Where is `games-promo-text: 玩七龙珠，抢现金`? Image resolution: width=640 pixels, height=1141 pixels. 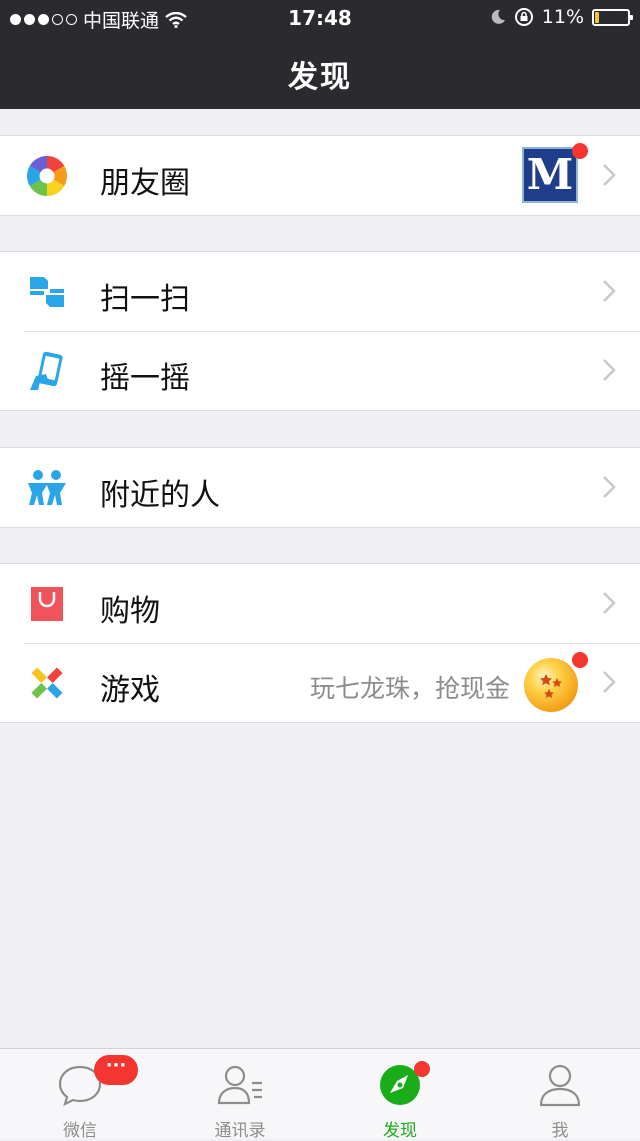 games-promo-text: 玩七龙珠，抢现金 is located at coordinates (409, 688).